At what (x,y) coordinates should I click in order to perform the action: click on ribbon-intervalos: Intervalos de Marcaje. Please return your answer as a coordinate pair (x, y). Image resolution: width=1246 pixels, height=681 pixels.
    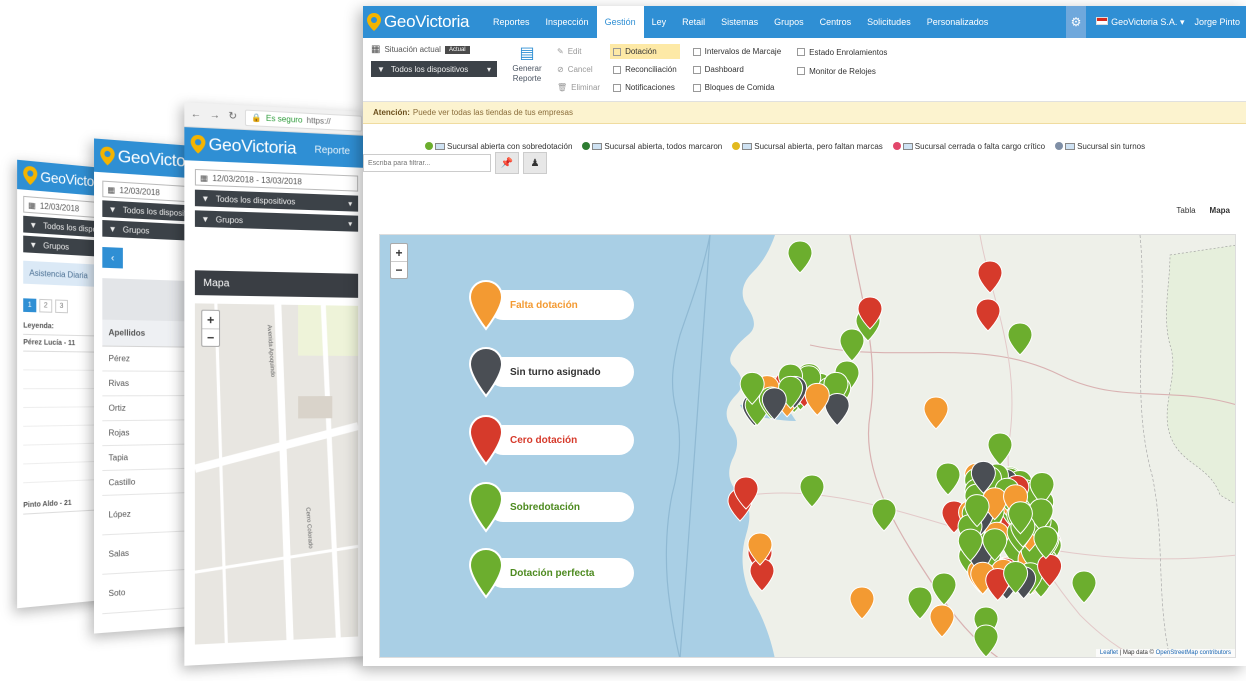
    Looking at the image, I should click on (737, 51).